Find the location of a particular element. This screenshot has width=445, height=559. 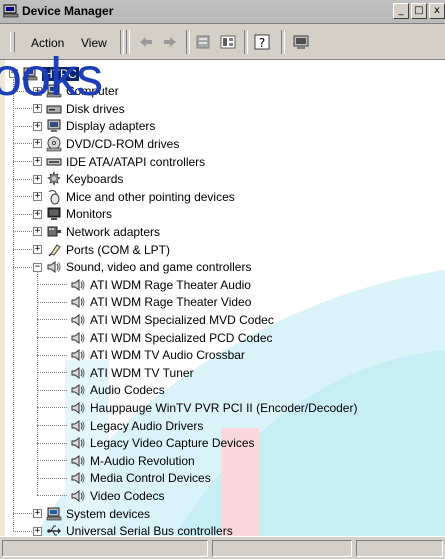

window-title: Device Manager is located at coordinates (68, 11).